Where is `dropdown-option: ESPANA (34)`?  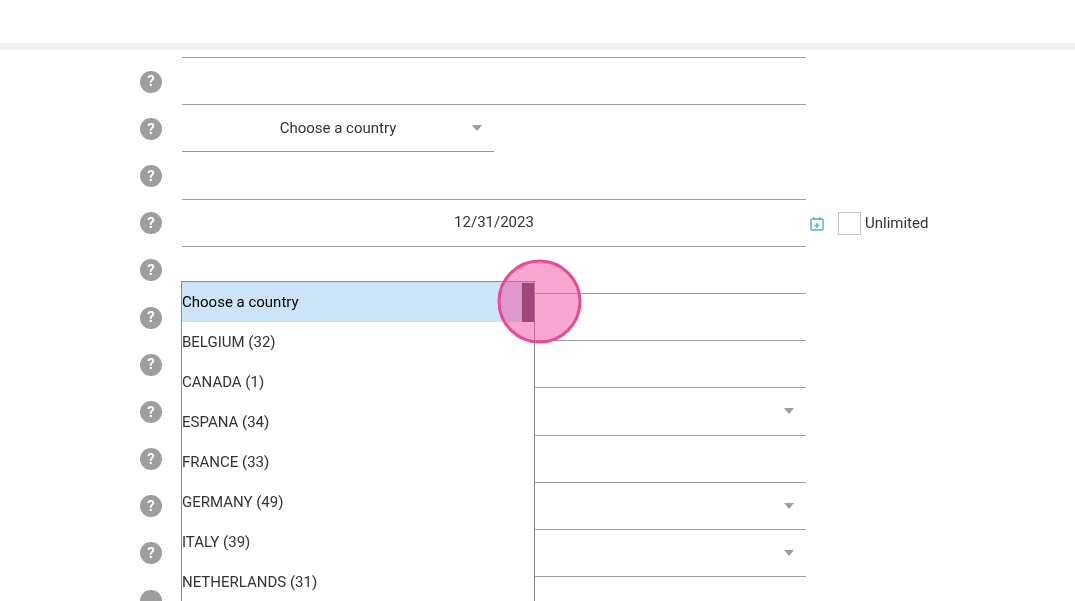 dropdown-option: ESPANA (34) is located at coordinates (358, 422).